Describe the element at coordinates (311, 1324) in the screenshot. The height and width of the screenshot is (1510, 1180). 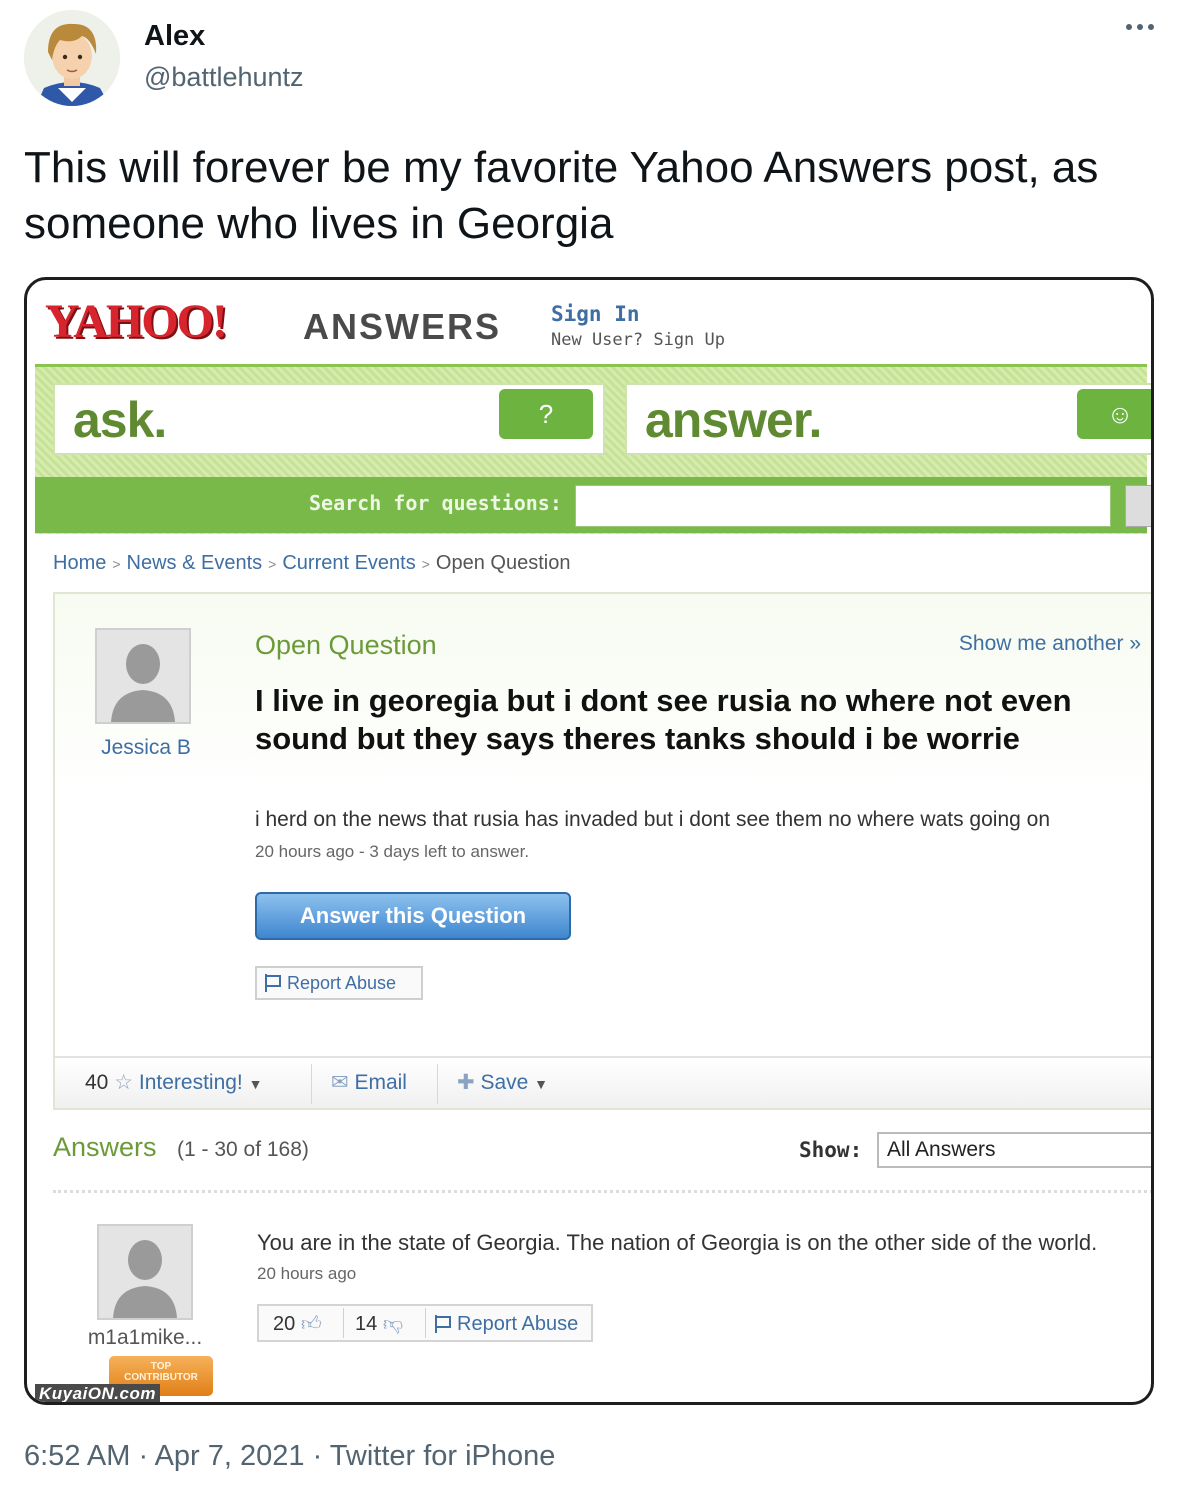
I see `thumbs-up-icon: 👍︎` at that location.